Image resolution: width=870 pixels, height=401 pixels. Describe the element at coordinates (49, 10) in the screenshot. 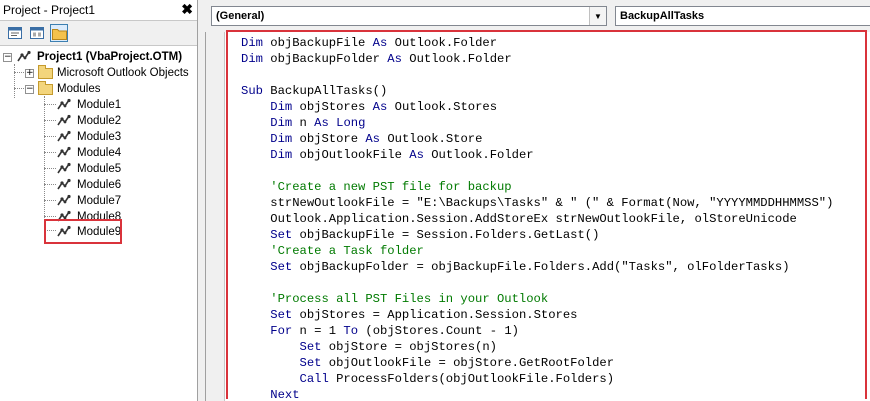

I see `project-pane-title: Project - Project1` at that location.